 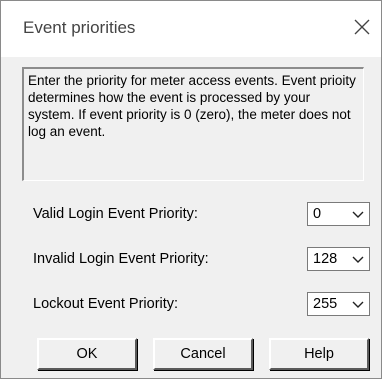 What do you see at coordinates (338, 214) in the screenshot?
I see `valid-login-priority-select: 0` at bounding box center [338, 214].